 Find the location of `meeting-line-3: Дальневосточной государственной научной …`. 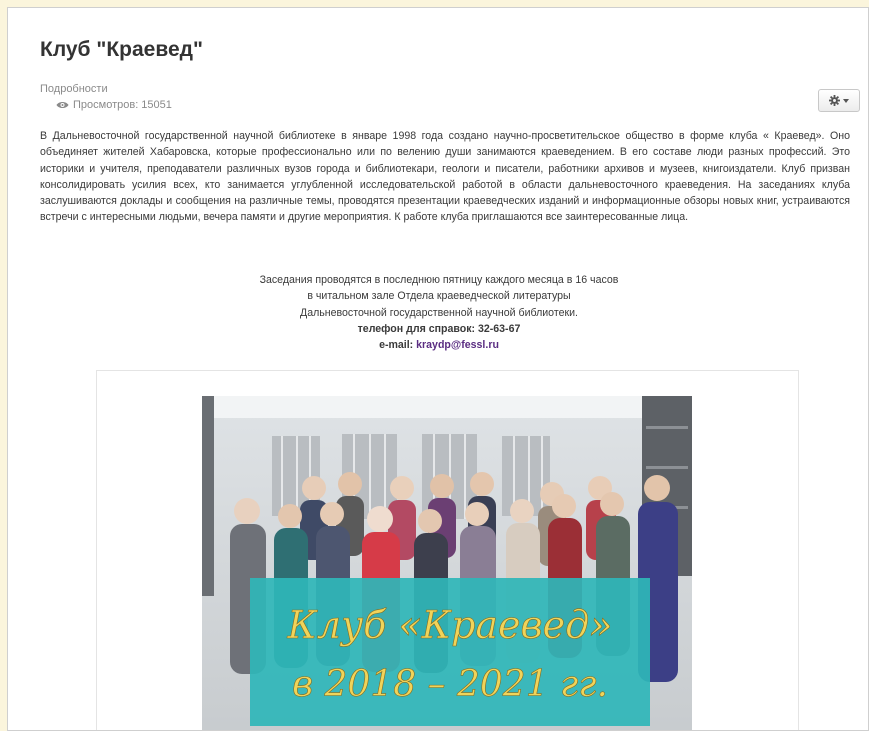

meeting-line-3: Дальневосточной государственной научной … is located at coordinates (439, 312).